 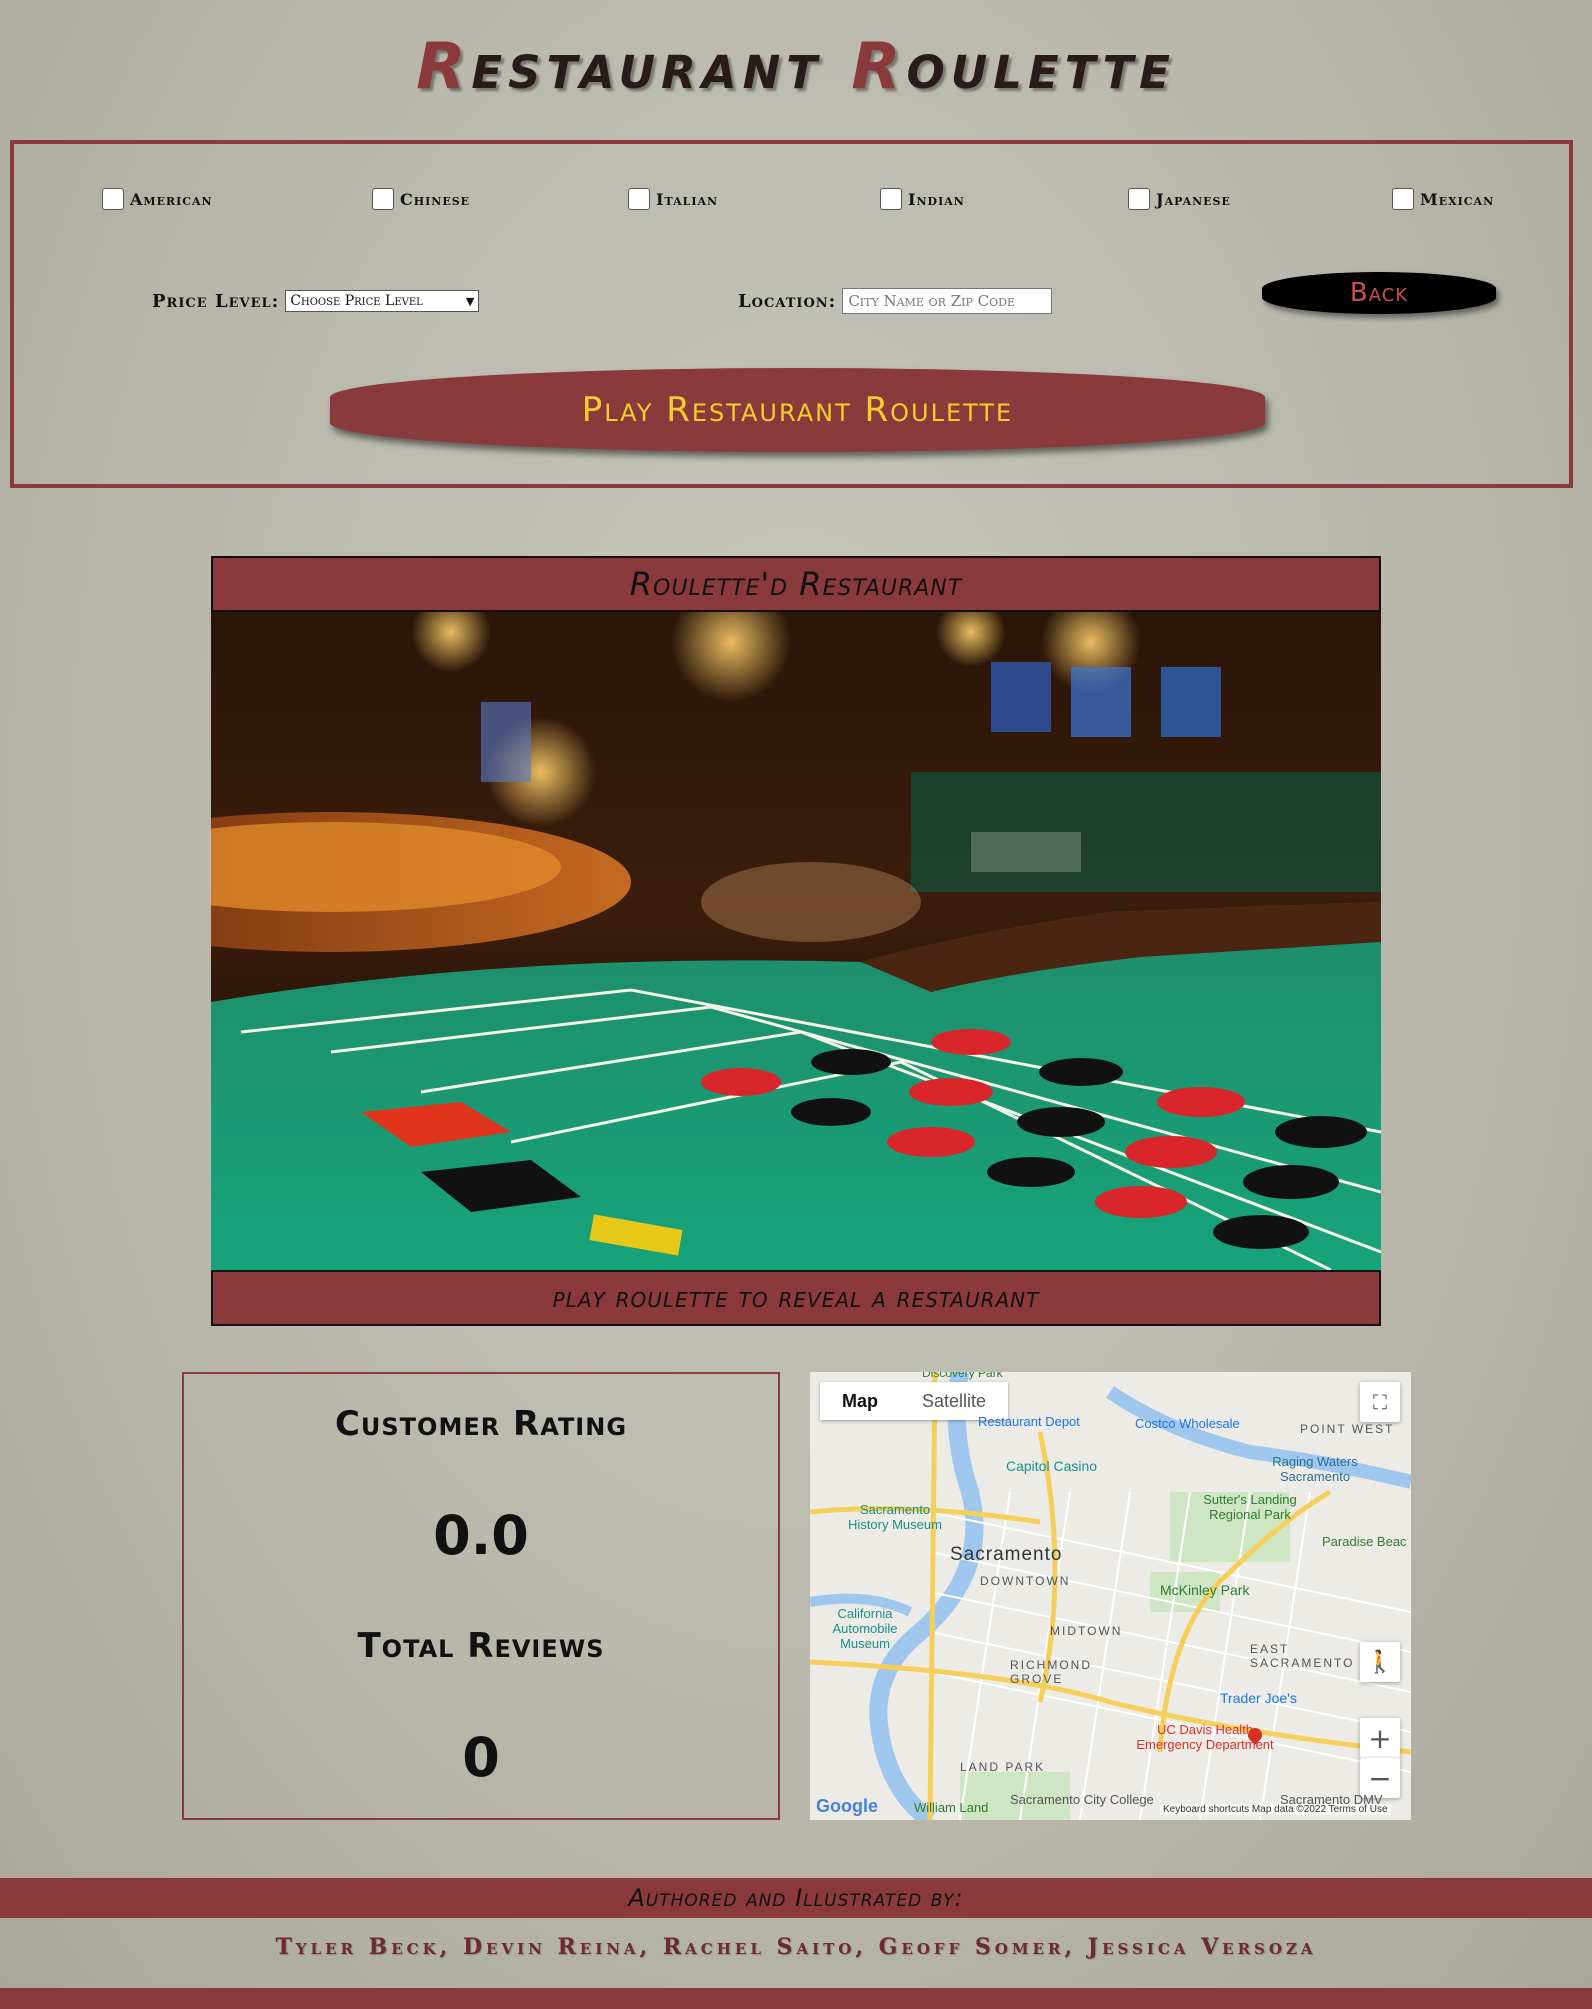 I want to click on title-initial-r2: R, so click(x=879, y=67).